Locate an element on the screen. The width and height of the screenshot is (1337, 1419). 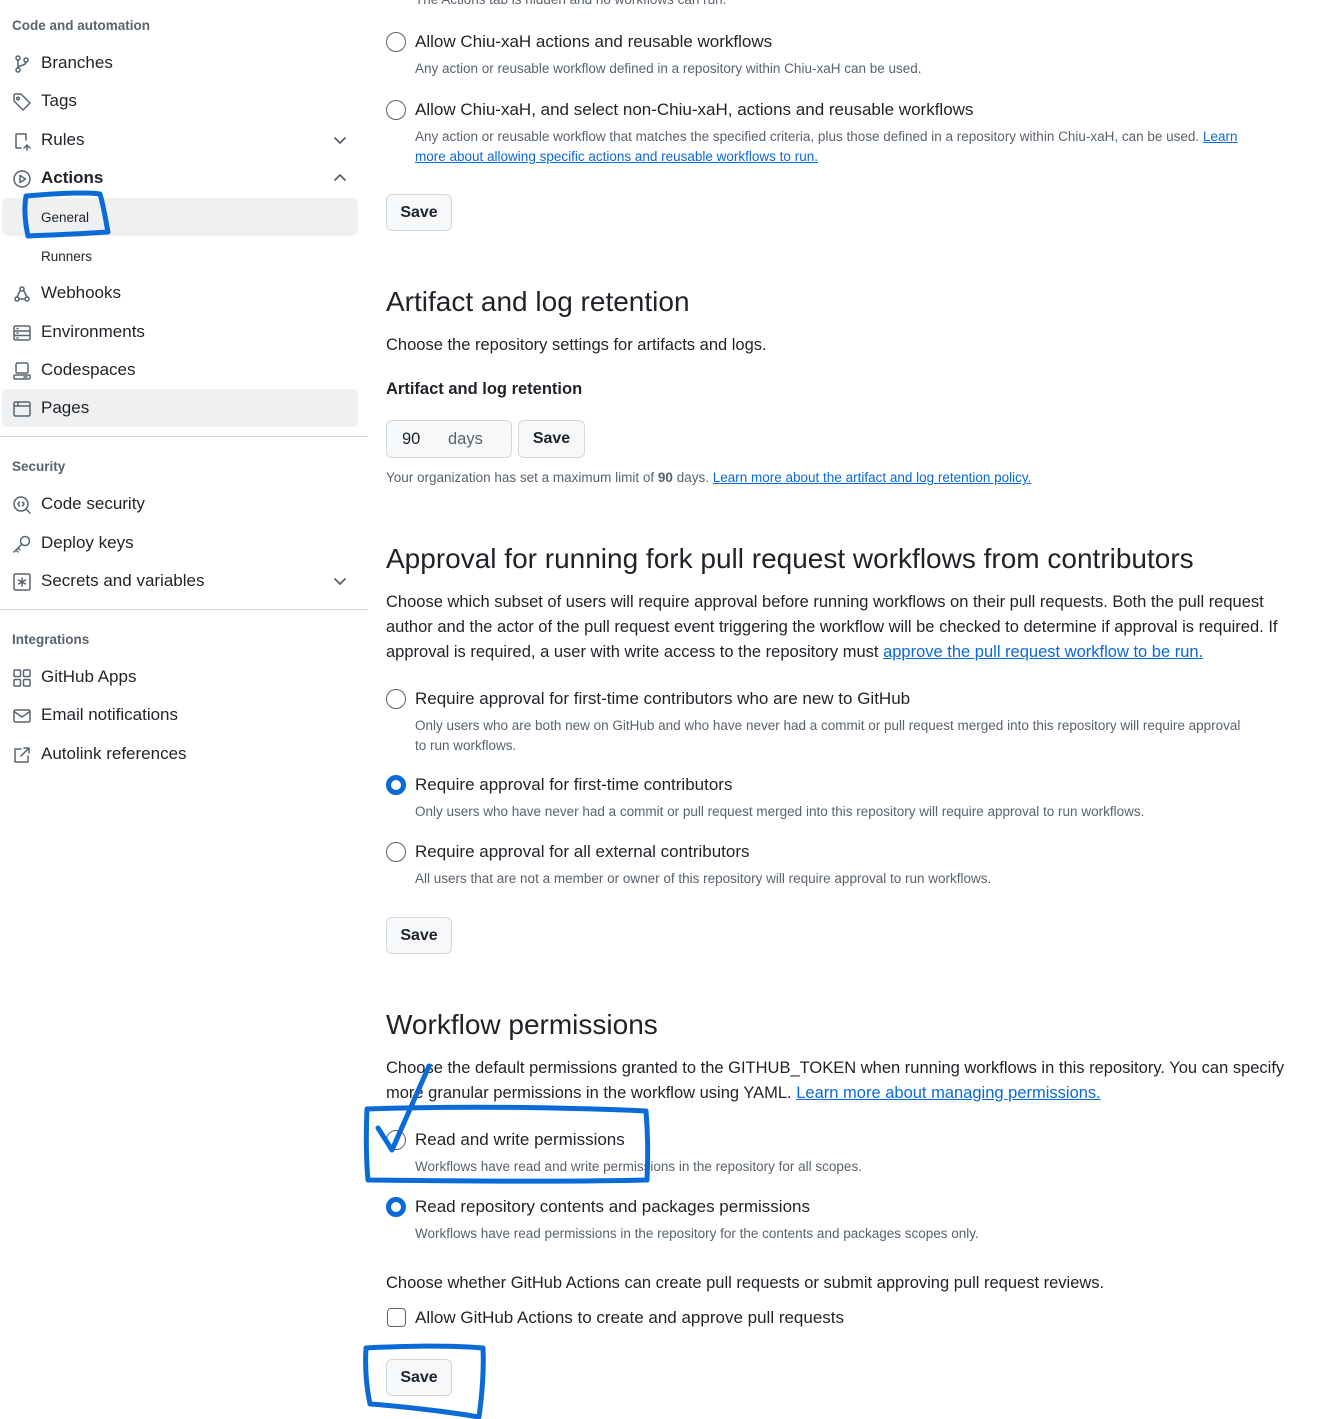
retention-days-input: 90 days is located at coordinates (449, 439).